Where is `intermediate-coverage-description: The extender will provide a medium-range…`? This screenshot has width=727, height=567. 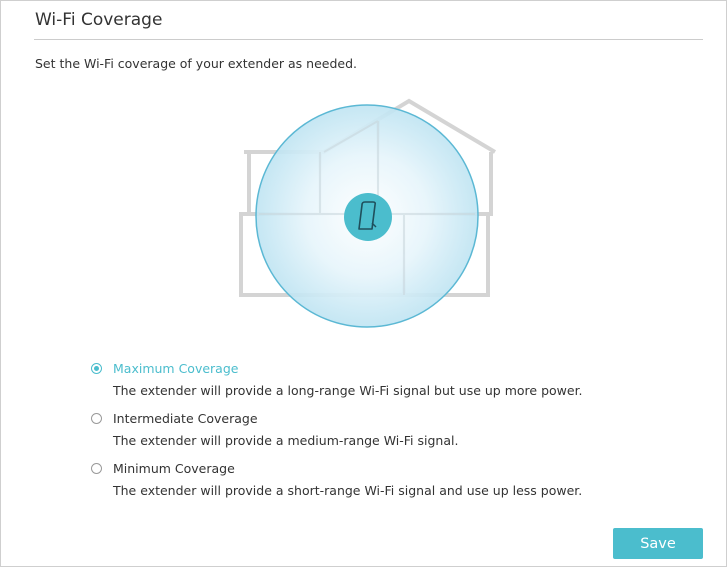 intermediate-coverage-description: The extender will provide a medium-range… is located at coordinates (286, 440).